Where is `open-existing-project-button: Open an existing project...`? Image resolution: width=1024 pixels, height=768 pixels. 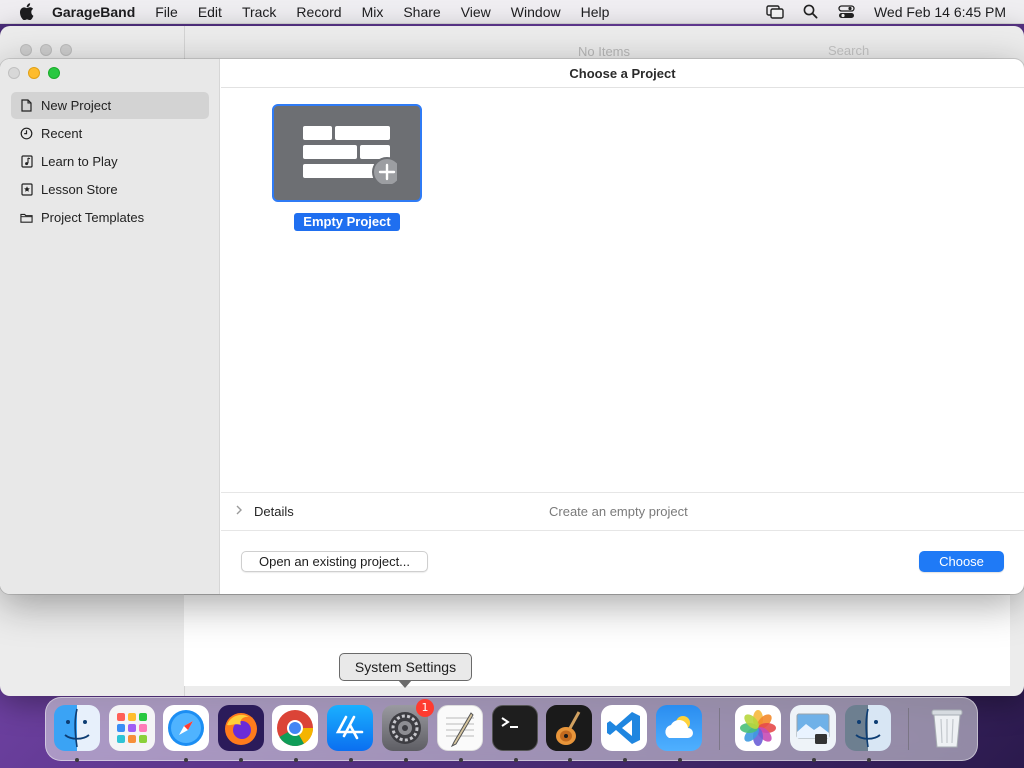
open-existing-project-button: Open an existing project... is located at coordinates (334, 561).